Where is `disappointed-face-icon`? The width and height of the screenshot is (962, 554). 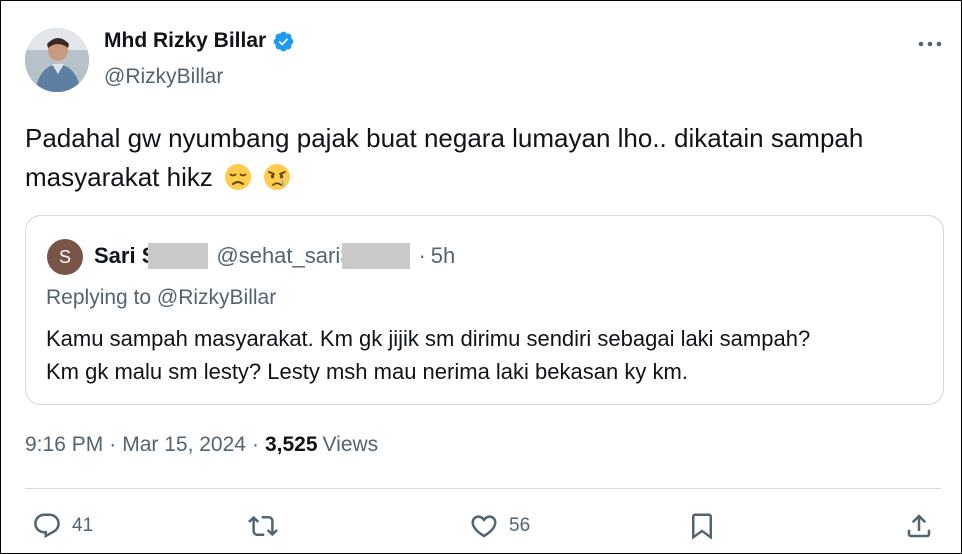
disappointed-face-icon is located at coordinates (238, 177).